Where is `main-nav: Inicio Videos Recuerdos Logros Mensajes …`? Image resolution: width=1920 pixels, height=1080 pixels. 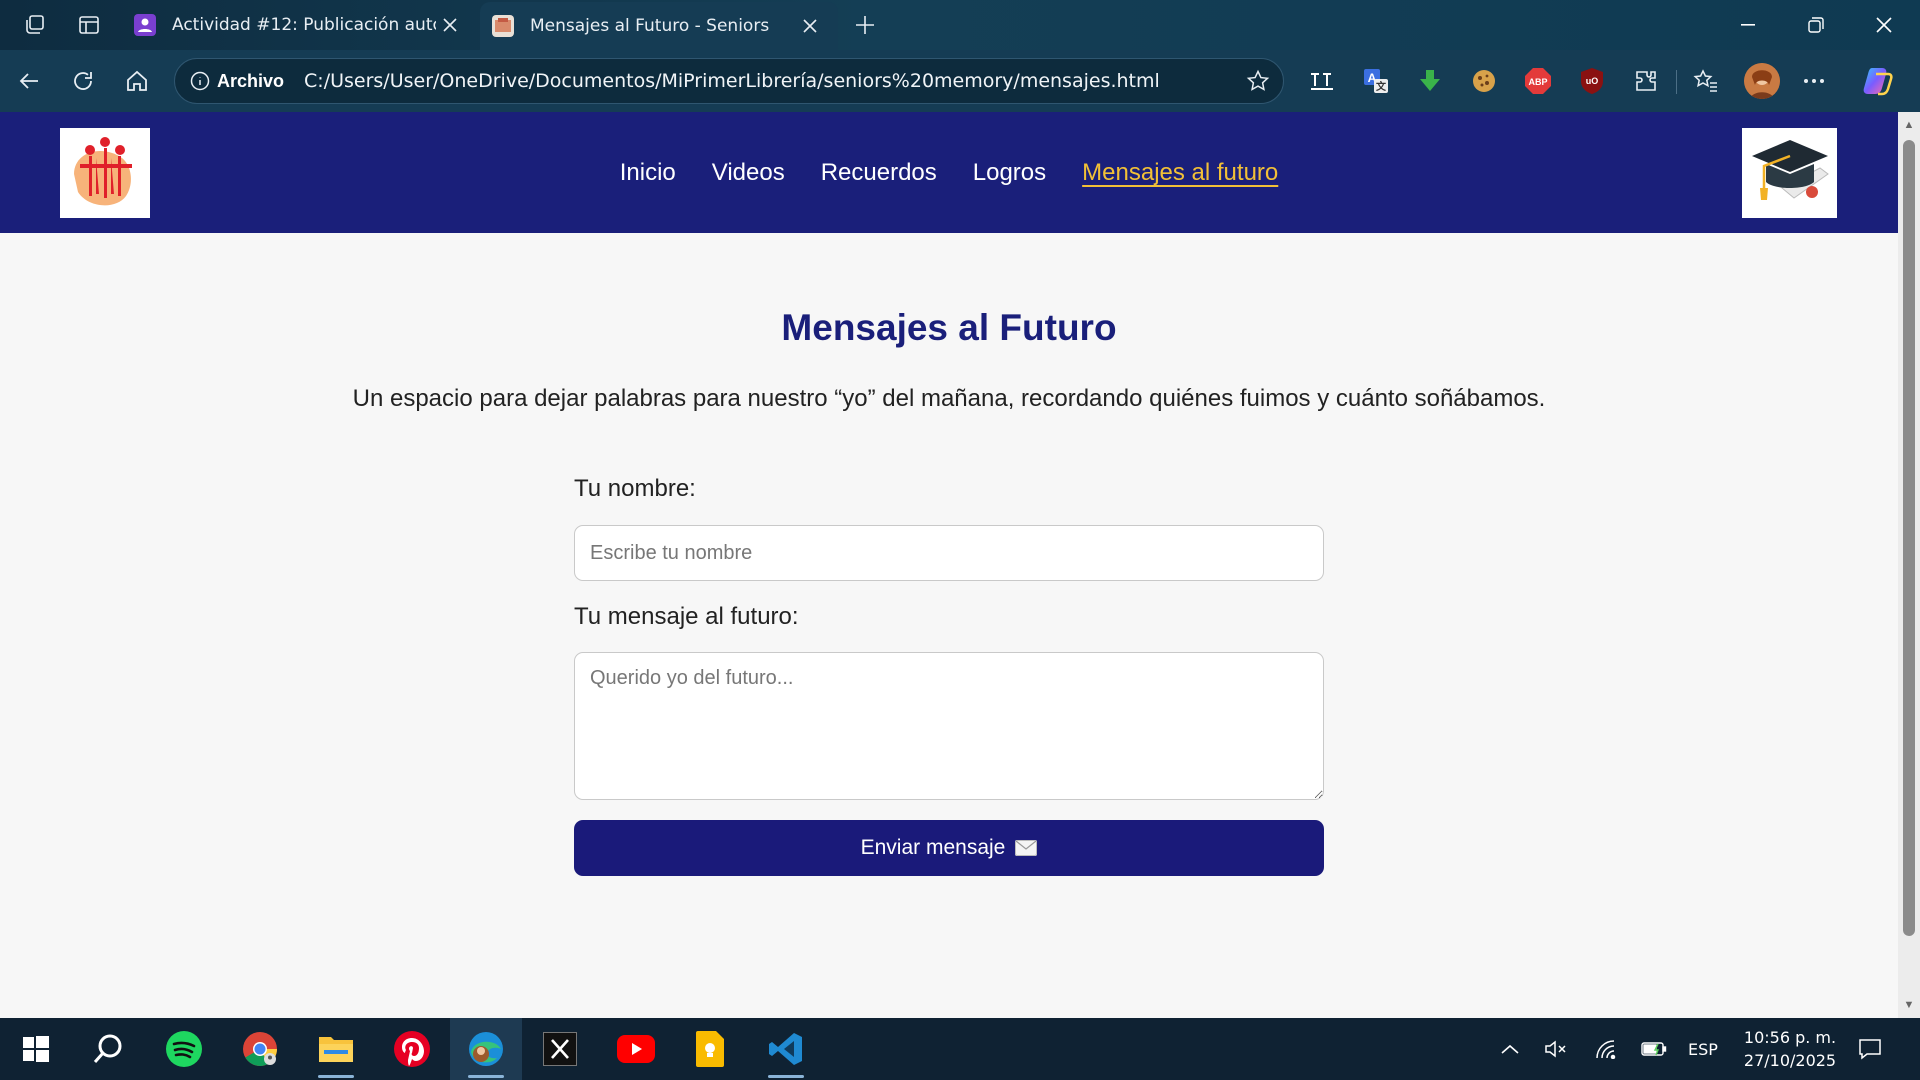 main-nav: Inicio Videos Recuerdos Logros Mensajes … is located at coordinates (949, 172).